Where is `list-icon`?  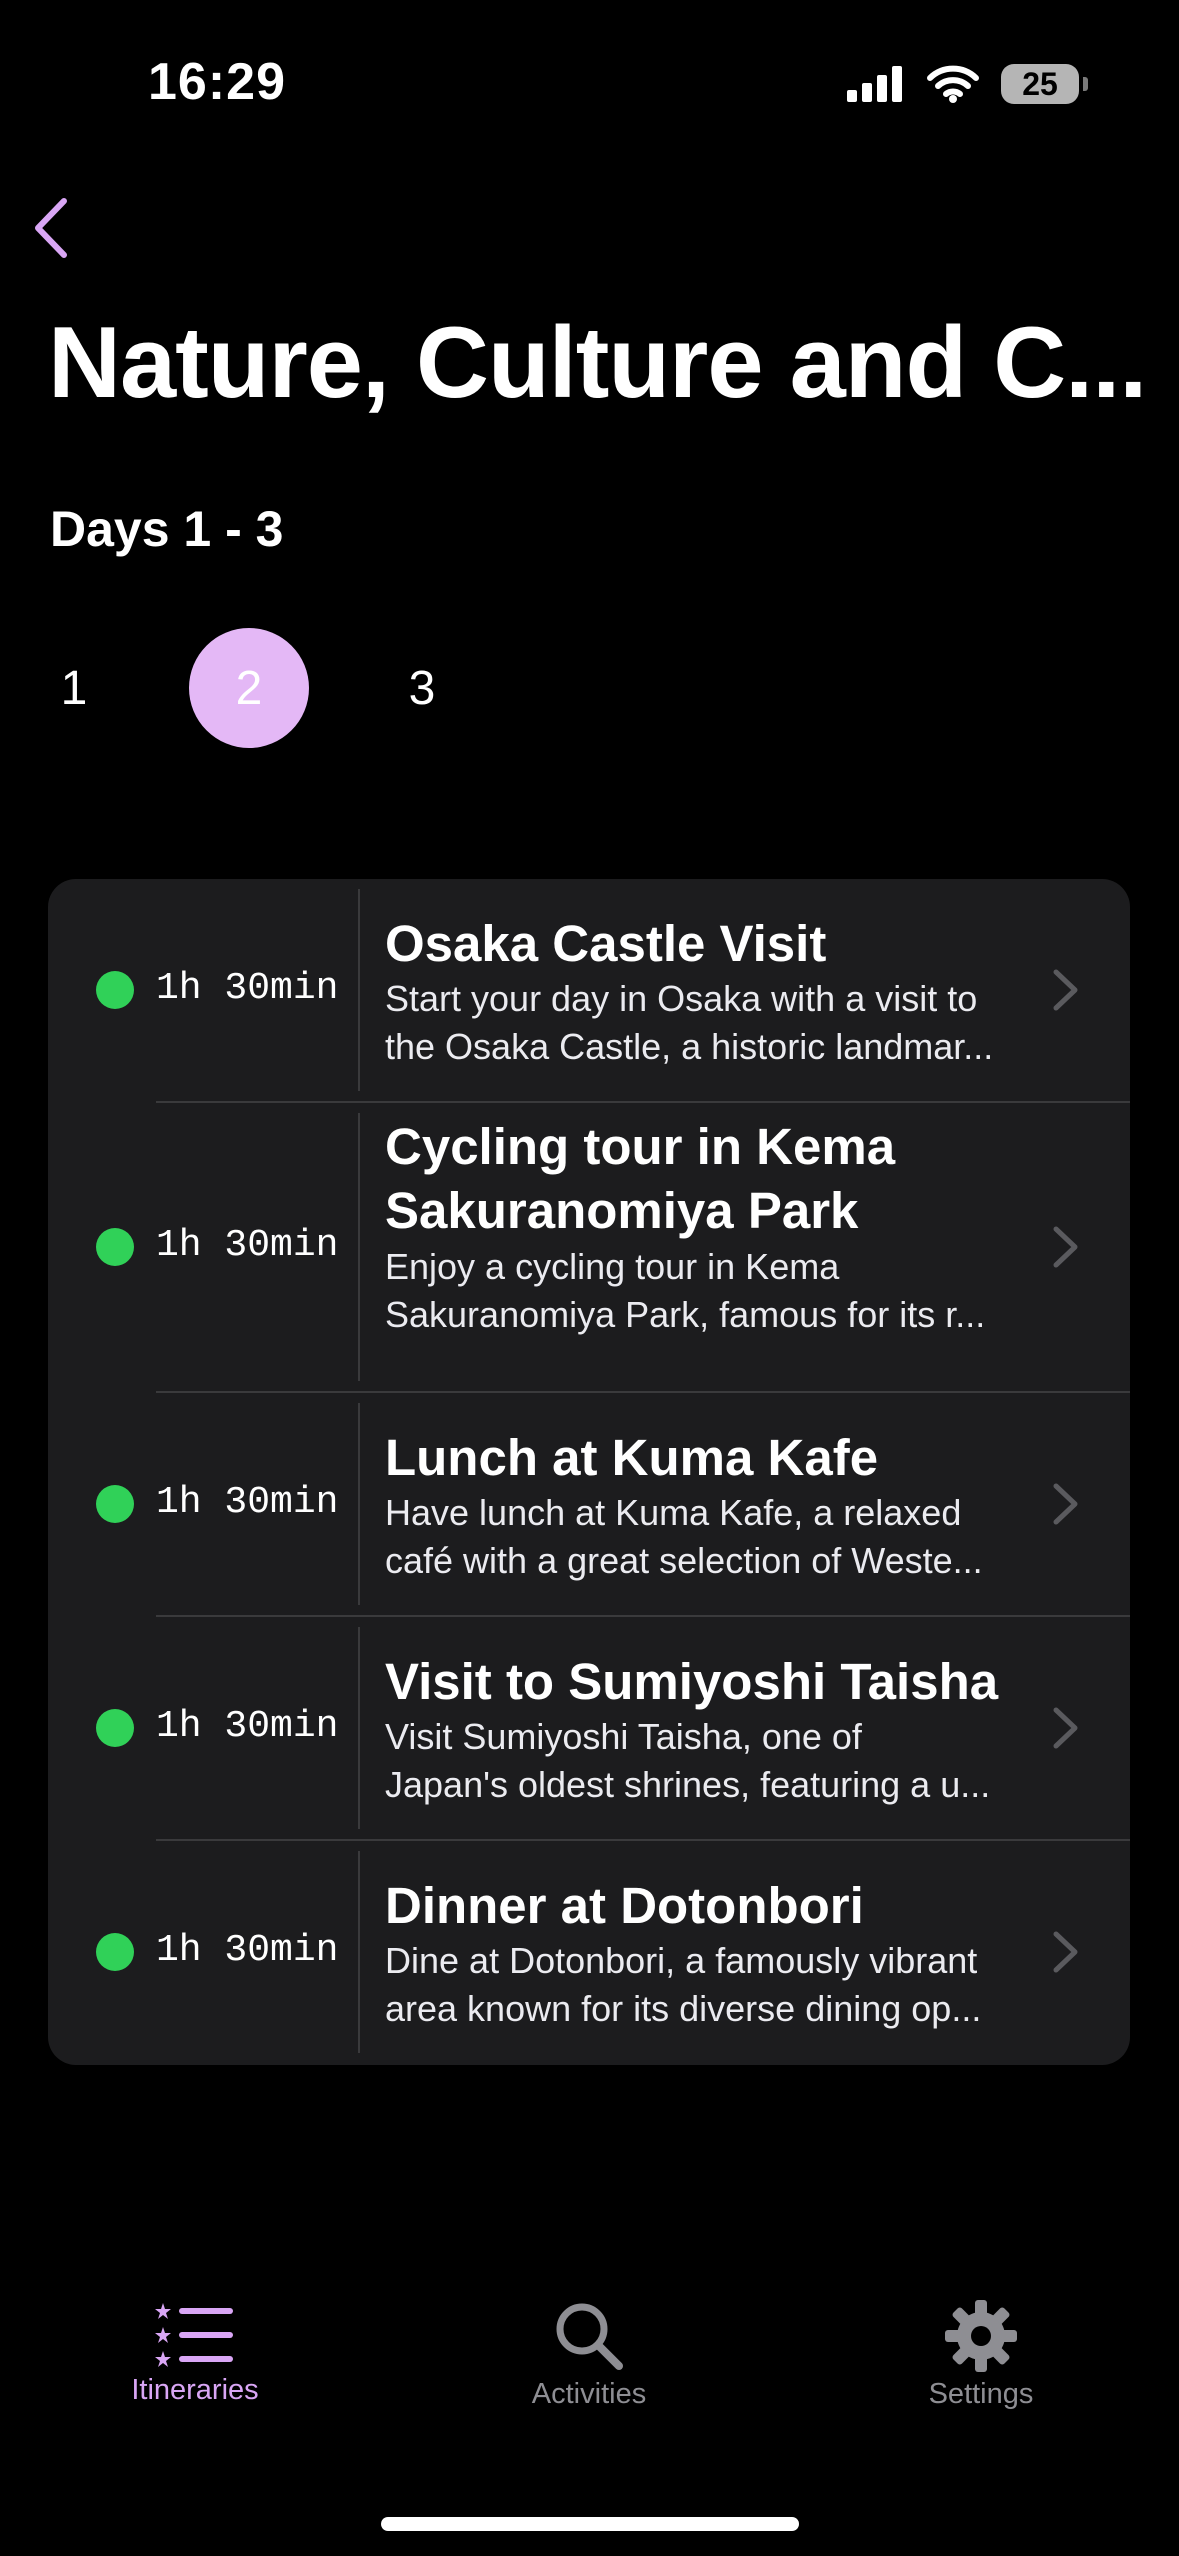
list-icon is located at coordinates (194, 2335).